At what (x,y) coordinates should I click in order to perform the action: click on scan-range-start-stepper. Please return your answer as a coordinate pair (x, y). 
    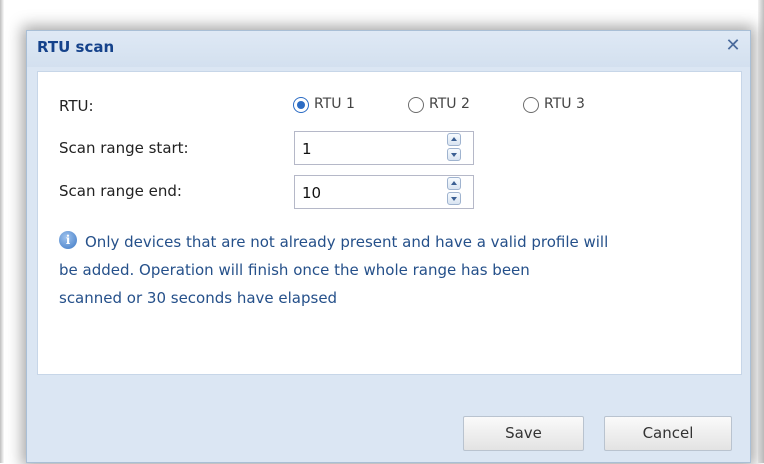
    Looking at the image, I should click on (455, 148).